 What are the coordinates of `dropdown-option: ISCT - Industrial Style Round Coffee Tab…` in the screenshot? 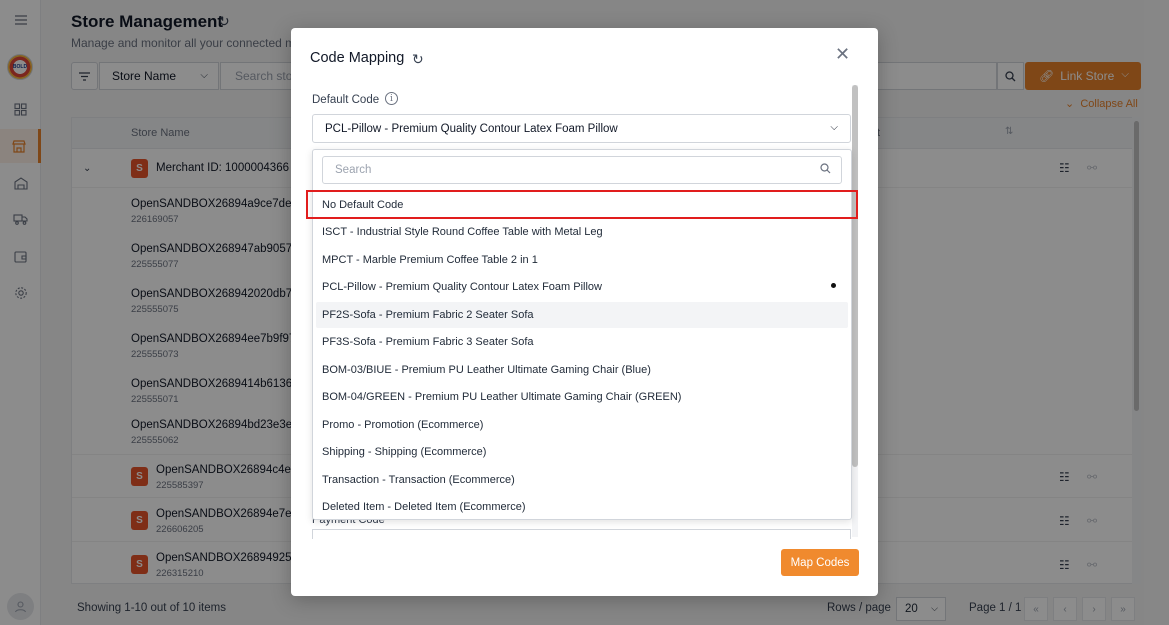 It's located at (582, 232).